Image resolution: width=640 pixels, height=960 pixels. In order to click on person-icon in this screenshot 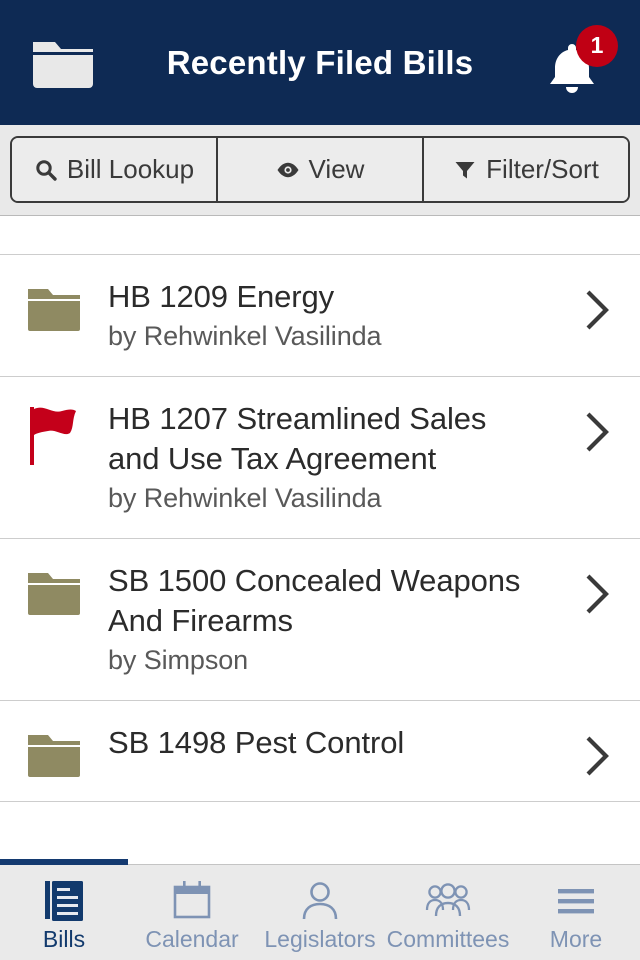, I will do `click(320, 901)`.